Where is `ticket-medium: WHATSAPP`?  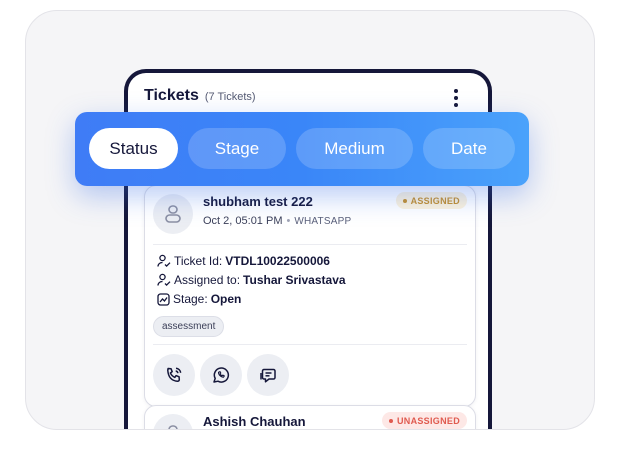
ticket-medium: WHATSAPP is located at coordinates (323, 221).